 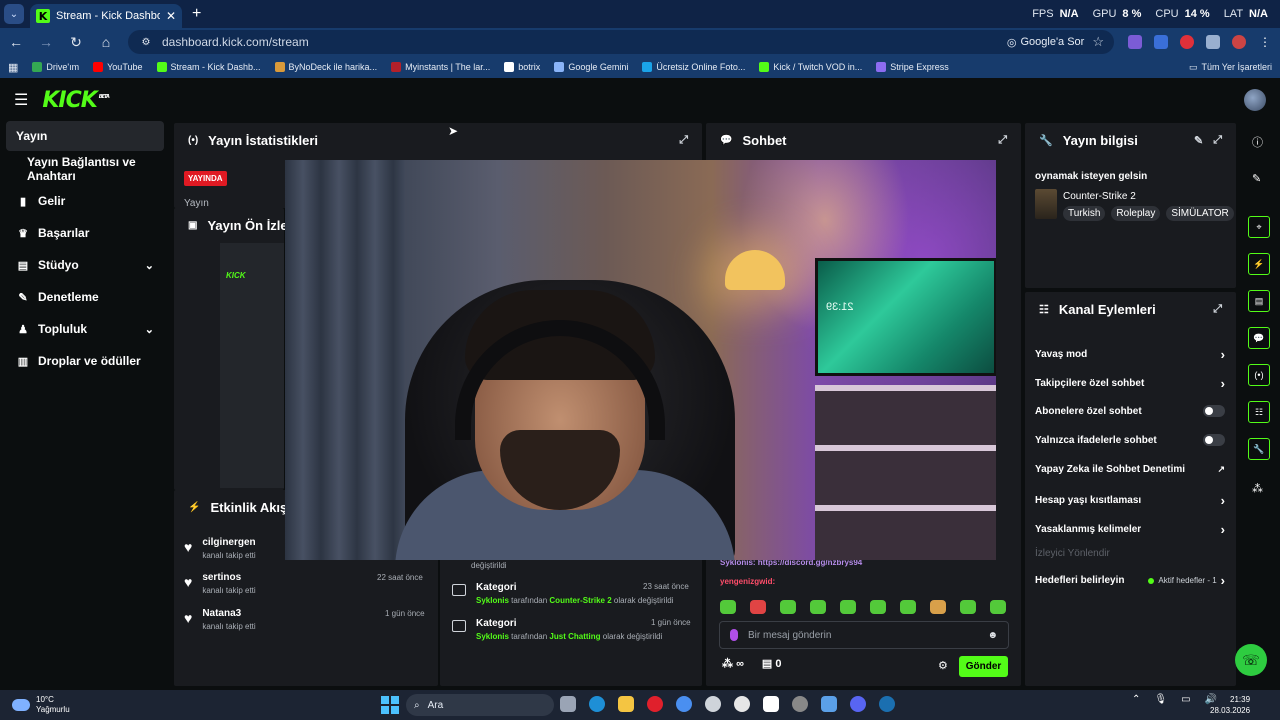 What do you see at coordinates (912, 67) in the screenshot?
I see `bookmark-item: Stripe Express` at bounding box center [912, 67].